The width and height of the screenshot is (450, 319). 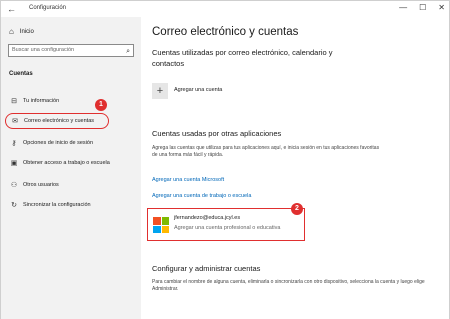 I want to click on account-email: jfernandezo@educa.jcyl.es, so click(x=207, y=218).